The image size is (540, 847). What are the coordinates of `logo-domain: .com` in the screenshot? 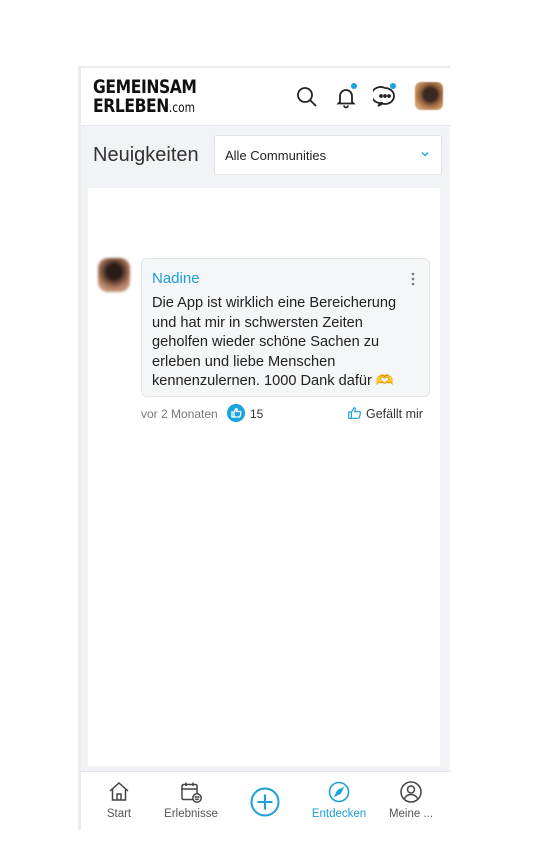 It's located at (182, 108).